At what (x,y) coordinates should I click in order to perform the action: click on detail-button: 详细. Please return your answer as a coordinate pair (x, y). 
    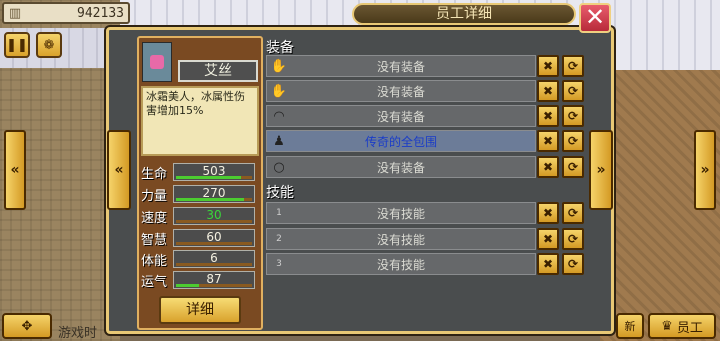
    Looking at the image, I should click on (200, 310).